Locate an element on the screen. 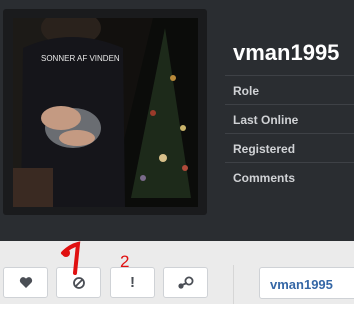 This screenshot has width=354, height=312. info-row-registered: Registered is located at coordinates (289, 148).